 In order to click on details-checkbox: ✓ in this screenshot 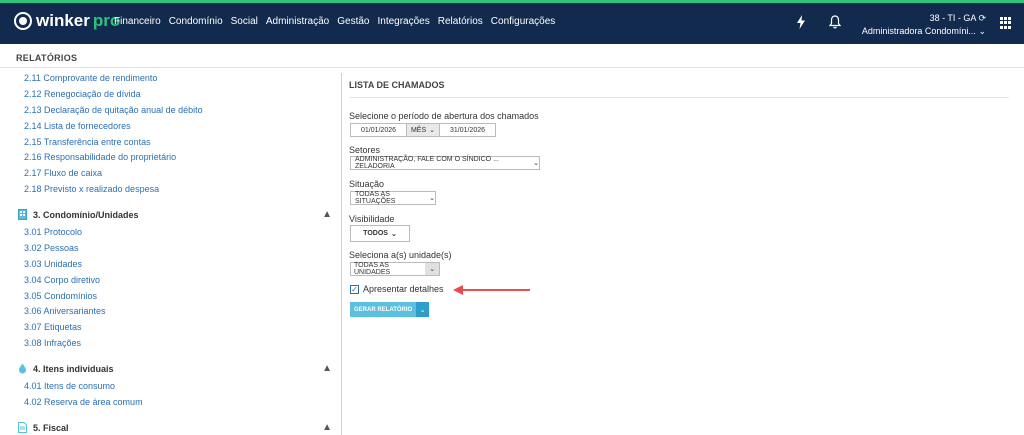, I will do `click(354, 289)`.